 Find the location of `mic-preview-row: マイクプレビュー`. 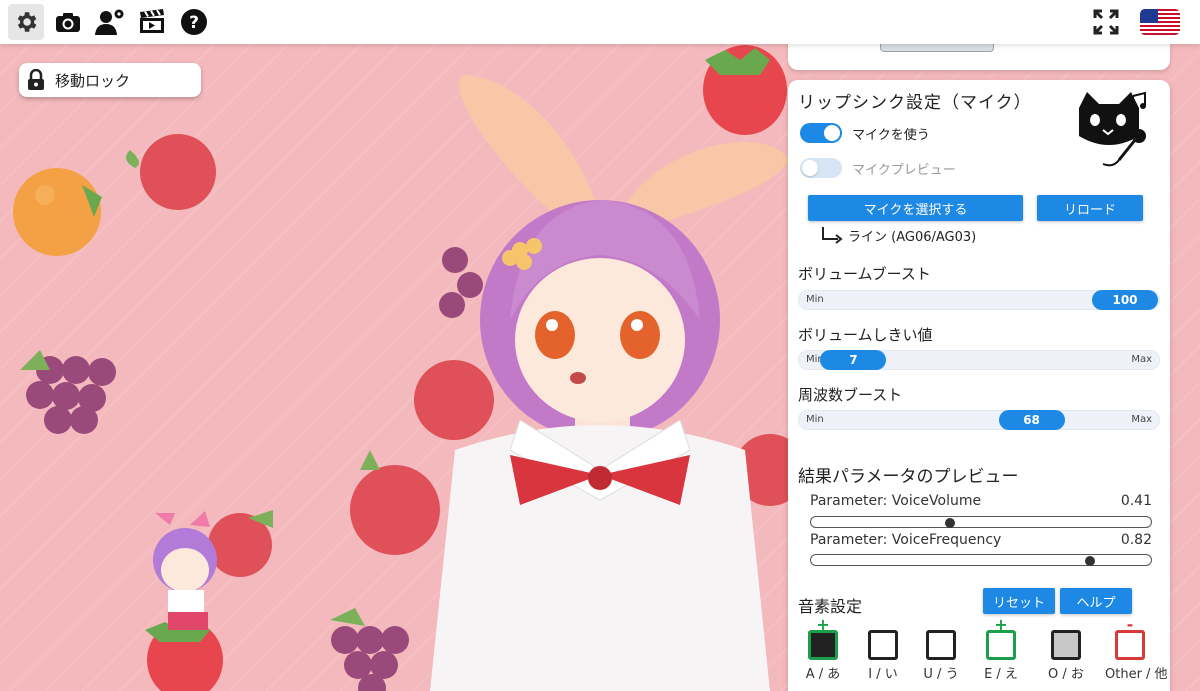

mic-preview-row: マイクプレビュー is located at coordinates (878, 168).